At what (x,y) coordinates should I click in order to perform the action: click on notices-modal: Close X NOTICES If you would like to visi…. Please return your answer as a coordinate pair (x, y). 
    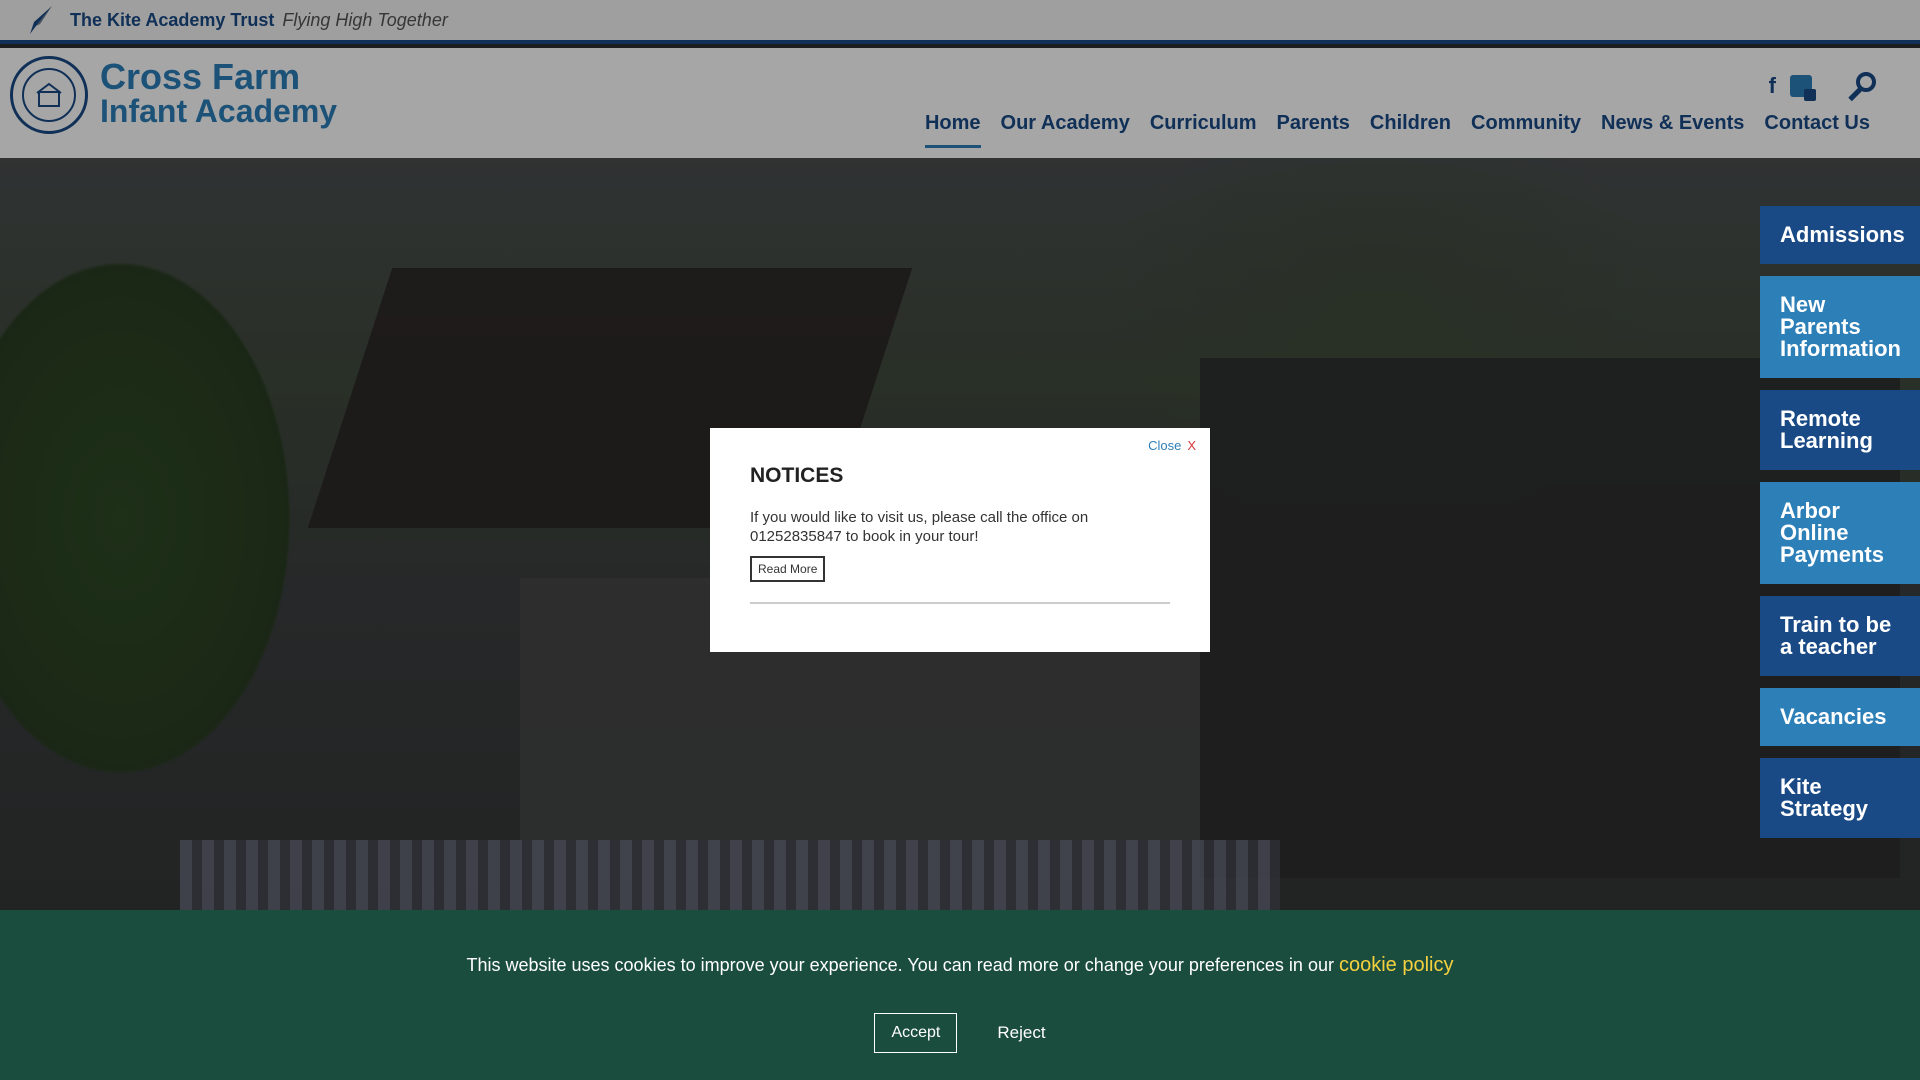
    Looking at the image, I should click on (960, 540).